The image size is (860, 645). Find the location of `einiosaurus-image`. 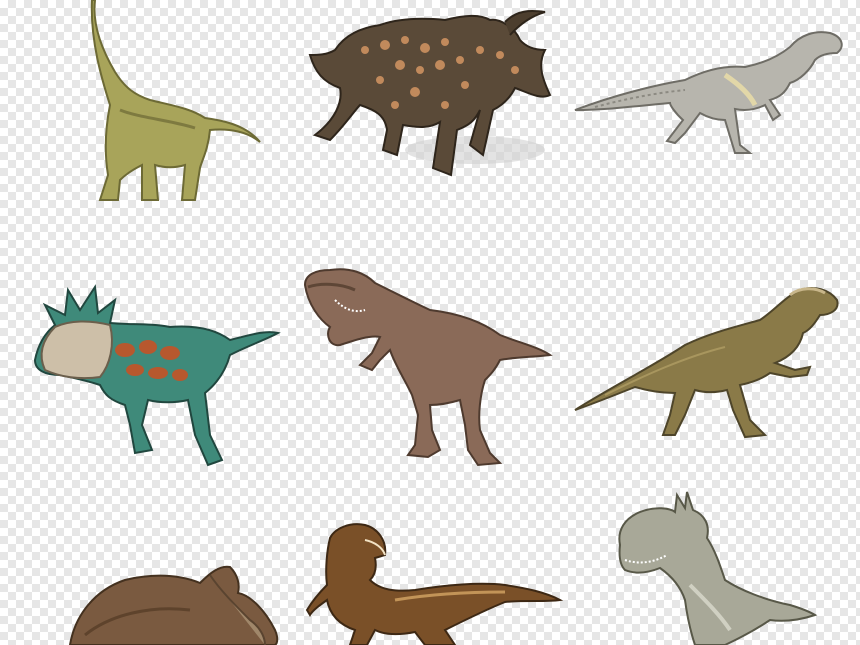

einiosaurus-image is located at coordinates (430, 95).